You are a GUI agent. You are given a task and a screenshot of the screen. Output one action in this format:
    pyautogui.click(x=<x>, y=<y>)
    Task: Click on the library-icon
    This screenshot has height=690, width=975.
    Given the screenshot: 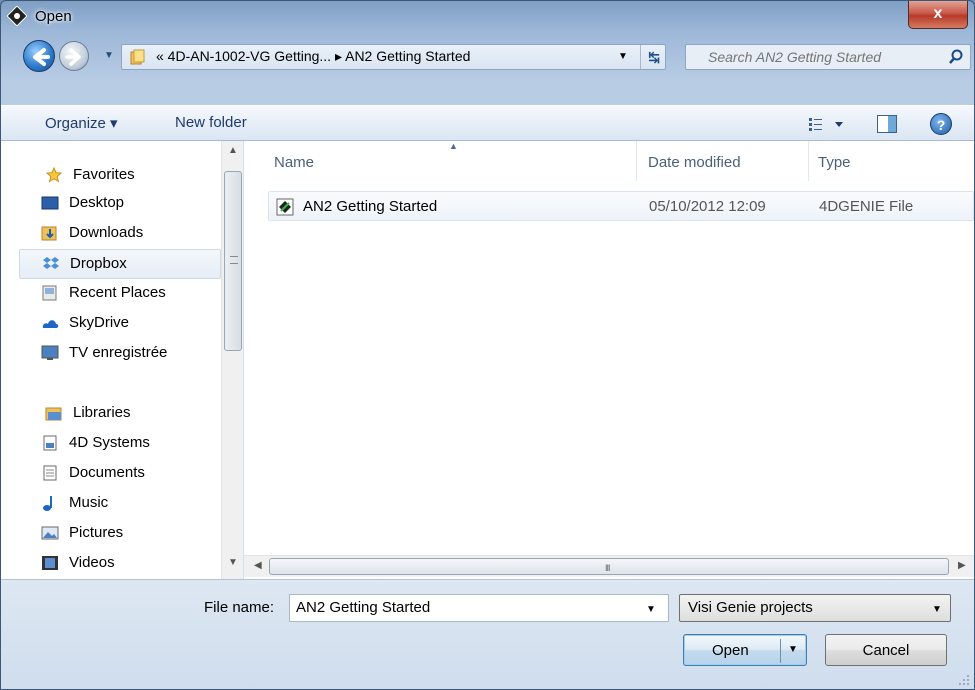 What is the action you would take?
    pyautogui.click(x=50, y=443)
    